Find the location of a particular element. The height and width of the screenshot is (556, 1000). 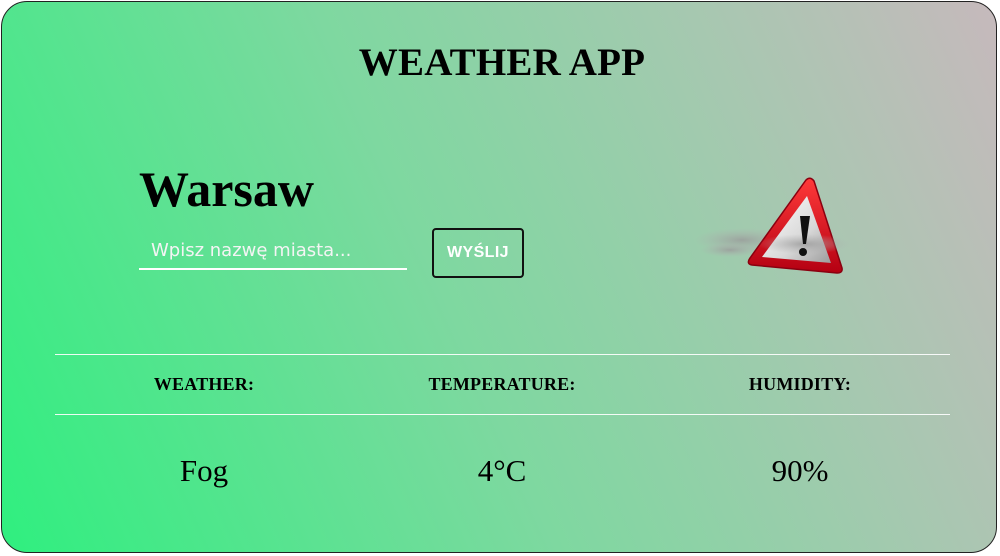

humidity-header: HUMIDITY: is located at coordinates (800, 384).